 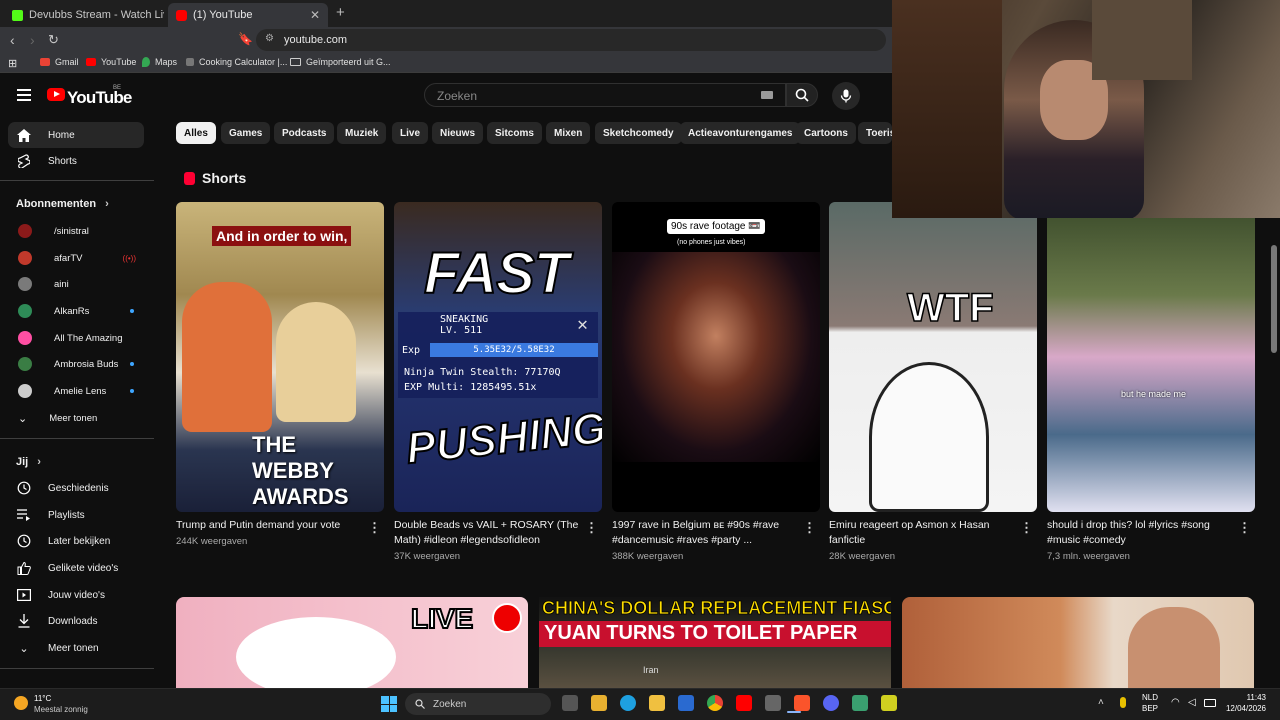 I want to click on chip-mixes: Mixen, so click(x=568, y=133).